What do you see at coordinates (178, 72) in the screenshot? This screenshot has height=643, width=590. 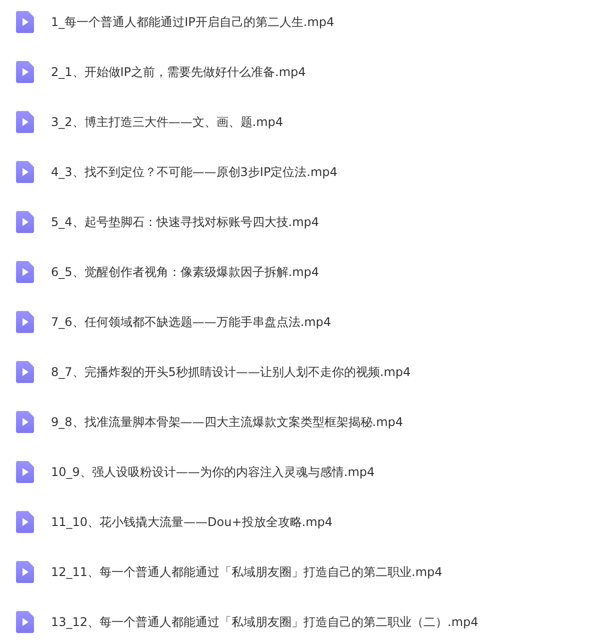 I see `file-name: 2_1、开始做IP之前，需要先做好什么准备.mp4` at bounding box center [178, 72].